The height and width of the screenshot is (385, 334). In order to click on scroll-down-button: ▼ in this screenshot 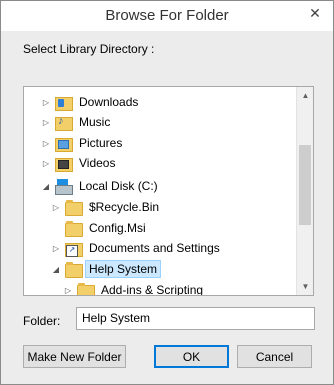, I will do `click(305, 286)`.